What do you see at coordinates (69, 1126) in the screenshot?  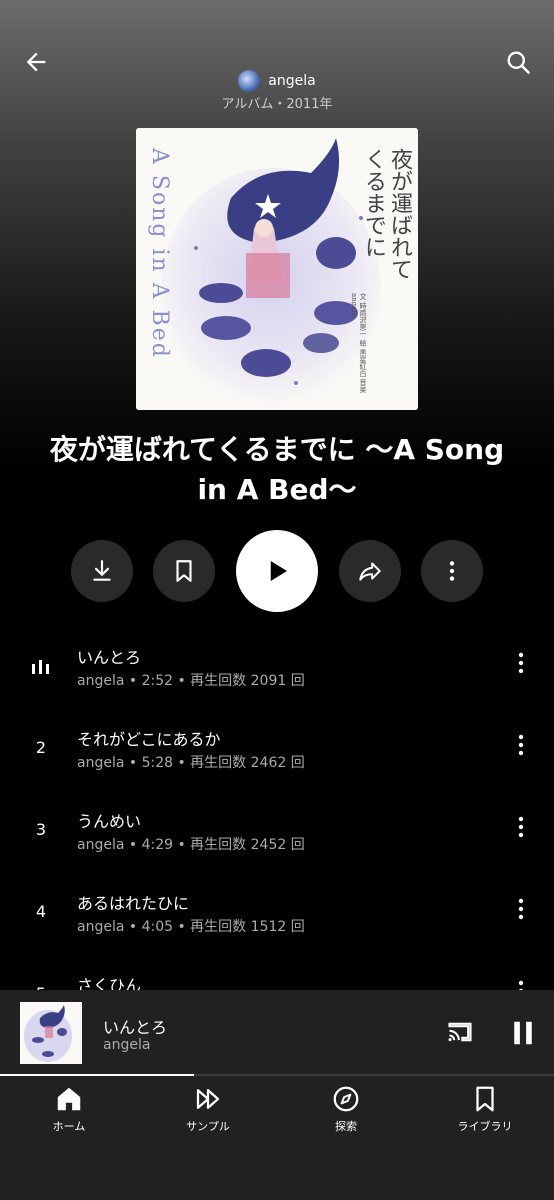 I see `nav-home-label: ホーム` at bounding box center [69, 1126].